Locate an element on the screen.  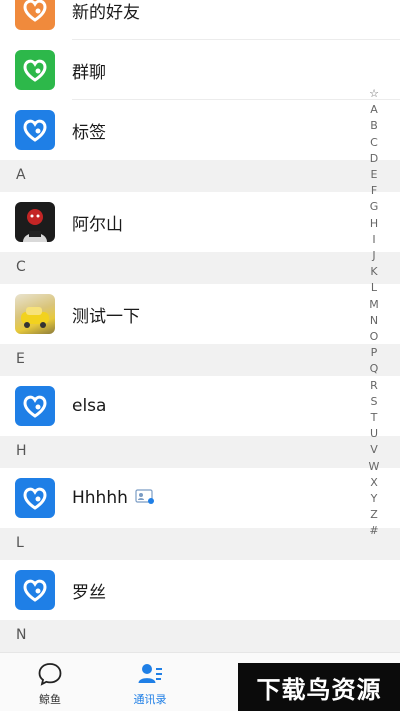
contact-name-text: Hhhhh is located at coordinates (100, 498).